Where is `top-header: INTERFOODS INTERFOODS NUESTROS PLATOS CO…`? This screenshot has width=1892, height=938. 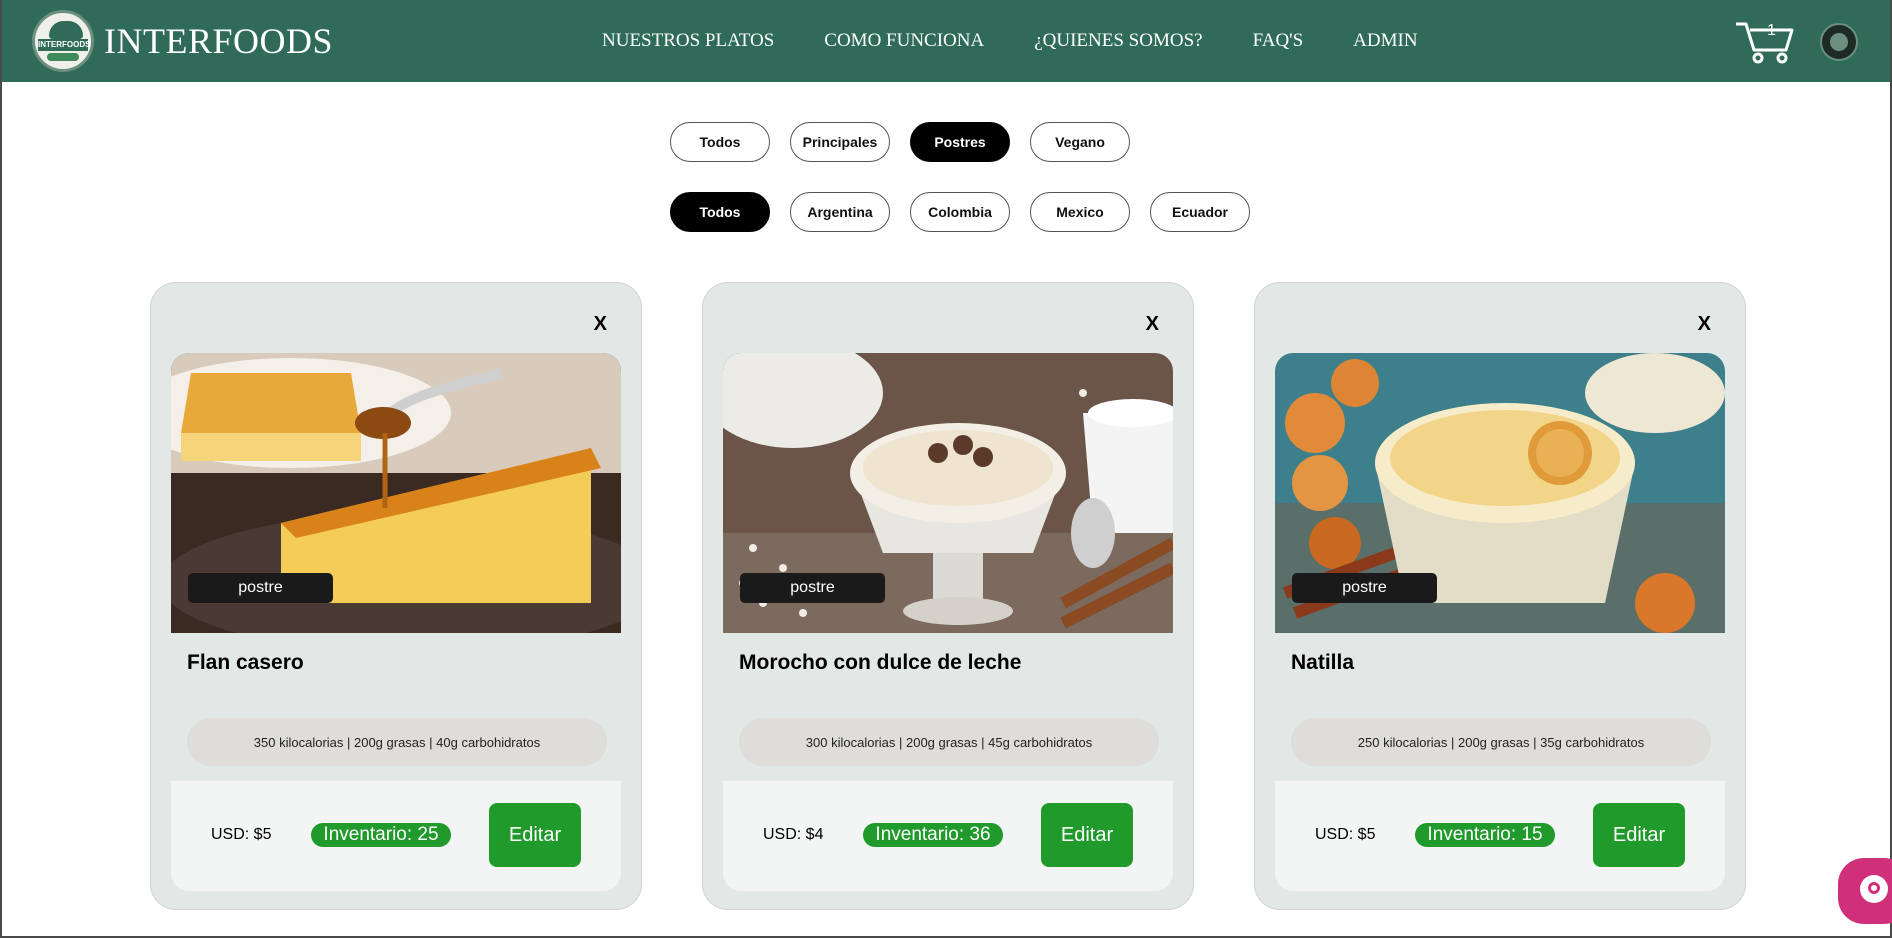 top-header: INTERFOODS INTERFOODS NUESTROS PLATOS CO… is located at coordinates (946, 41).